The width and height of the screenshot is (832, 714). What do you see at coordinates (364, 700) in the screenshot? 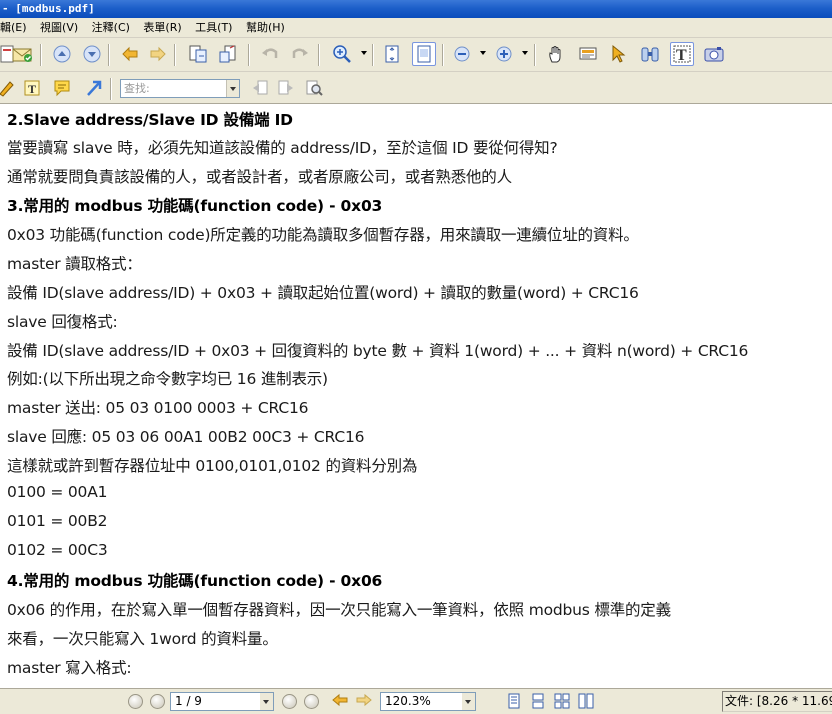
I see `go-forward-icon` at bounding box center [364, 700].